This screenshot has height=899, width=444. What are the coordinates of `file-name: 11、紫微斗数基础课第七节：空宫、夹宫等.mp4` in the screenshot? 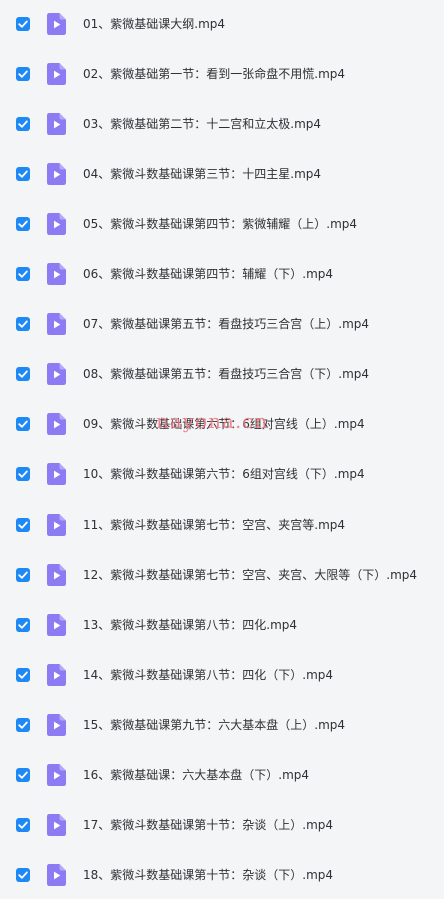 It's located at (214, 524).